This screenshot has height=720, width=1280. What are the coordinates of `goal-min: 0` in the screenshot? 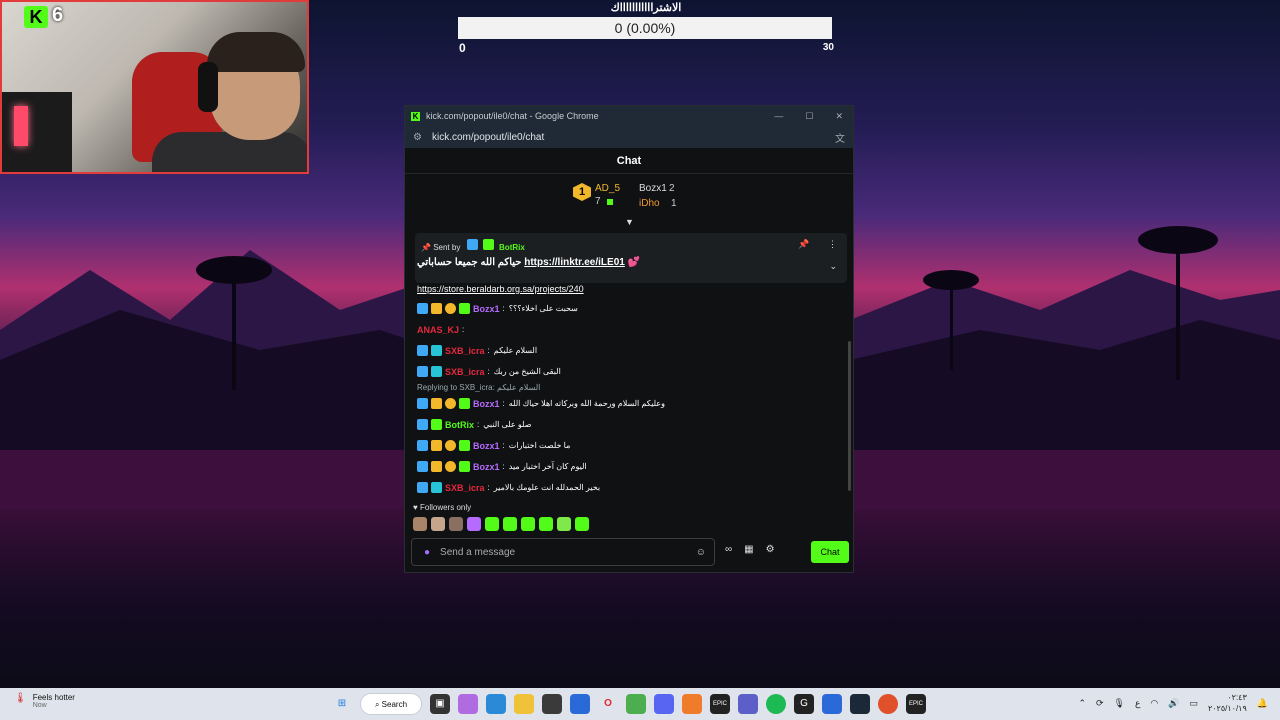 It's located at (462, 48).